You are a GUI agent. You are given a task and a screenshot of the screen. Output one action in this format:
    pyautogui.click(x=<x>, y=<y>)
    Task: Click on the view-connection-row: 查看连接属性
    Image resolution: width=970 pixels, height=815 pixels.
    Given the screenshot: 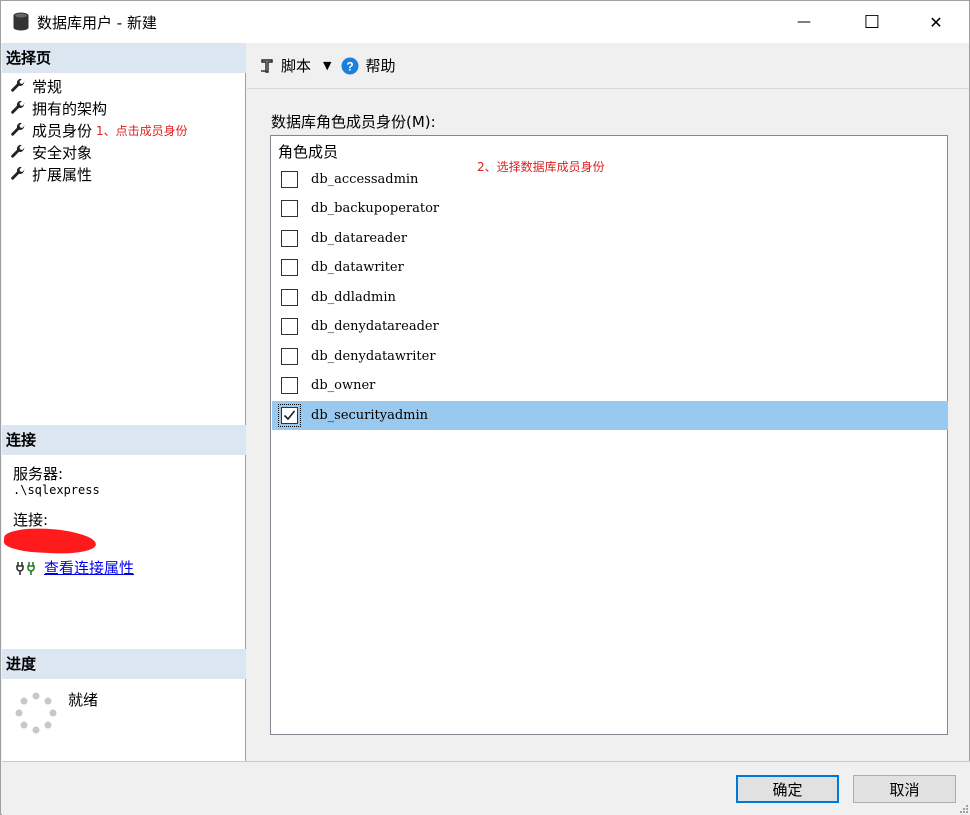 What is the action you would take?
    pyautogui.click(x=75, y=567)
    